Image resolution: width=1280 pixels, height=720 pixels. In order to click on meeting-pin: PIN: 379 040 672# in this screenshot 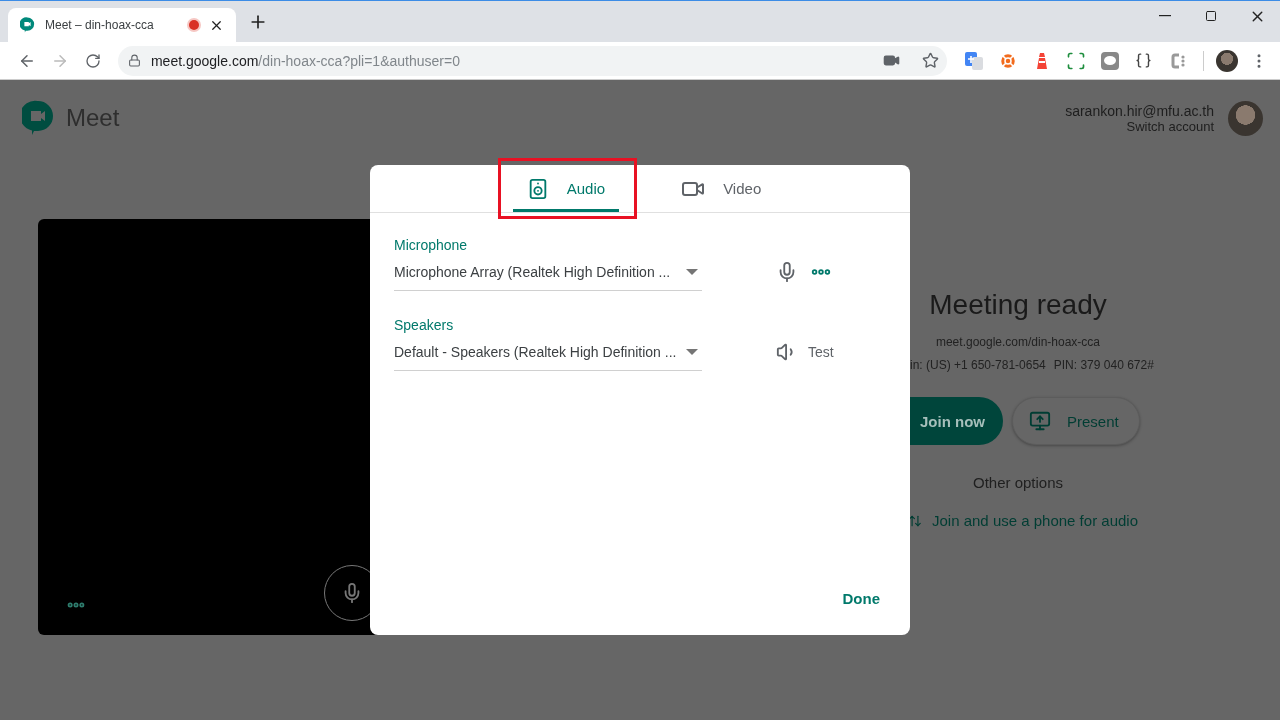, I will do `click(1103, 365)`.